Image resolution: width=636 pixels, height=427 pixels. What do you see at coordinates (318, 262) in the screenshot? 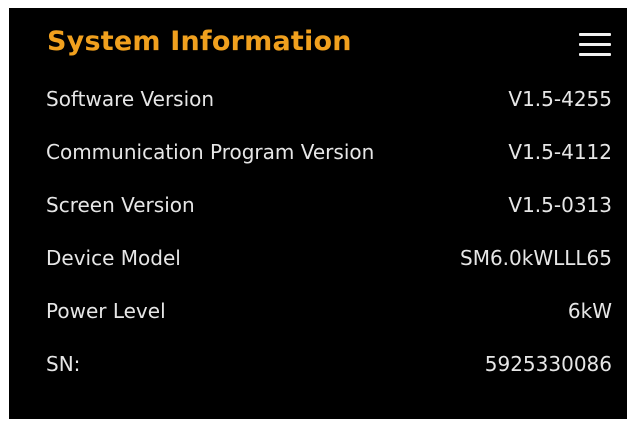
I see `info-row-device-model: Device Model SM6.0kWLLL65` at bounding box center [318, 262].